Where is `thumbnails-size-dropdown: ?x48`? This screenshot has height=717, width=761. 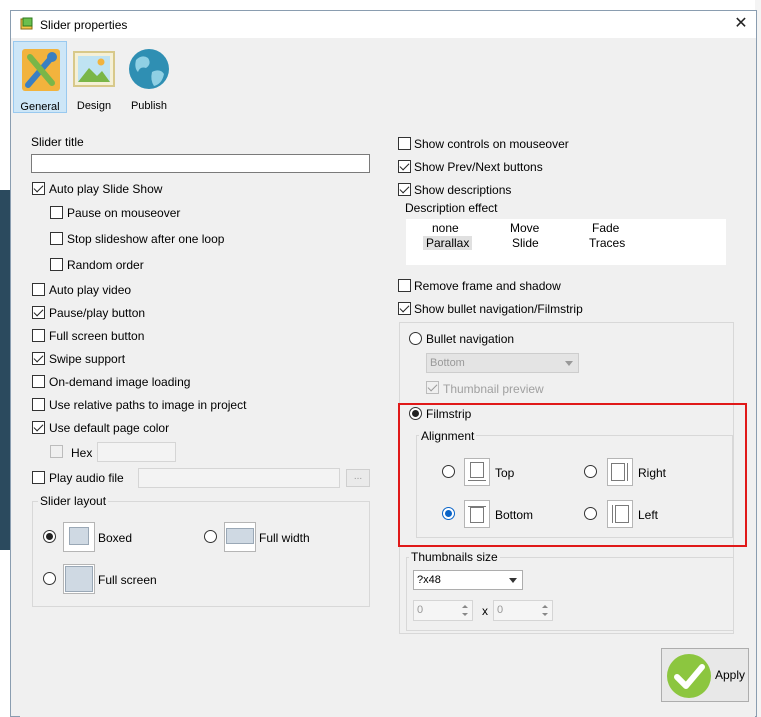 thumbnails-size-dropdown: ?x48 is located at coordinates (468, 580).